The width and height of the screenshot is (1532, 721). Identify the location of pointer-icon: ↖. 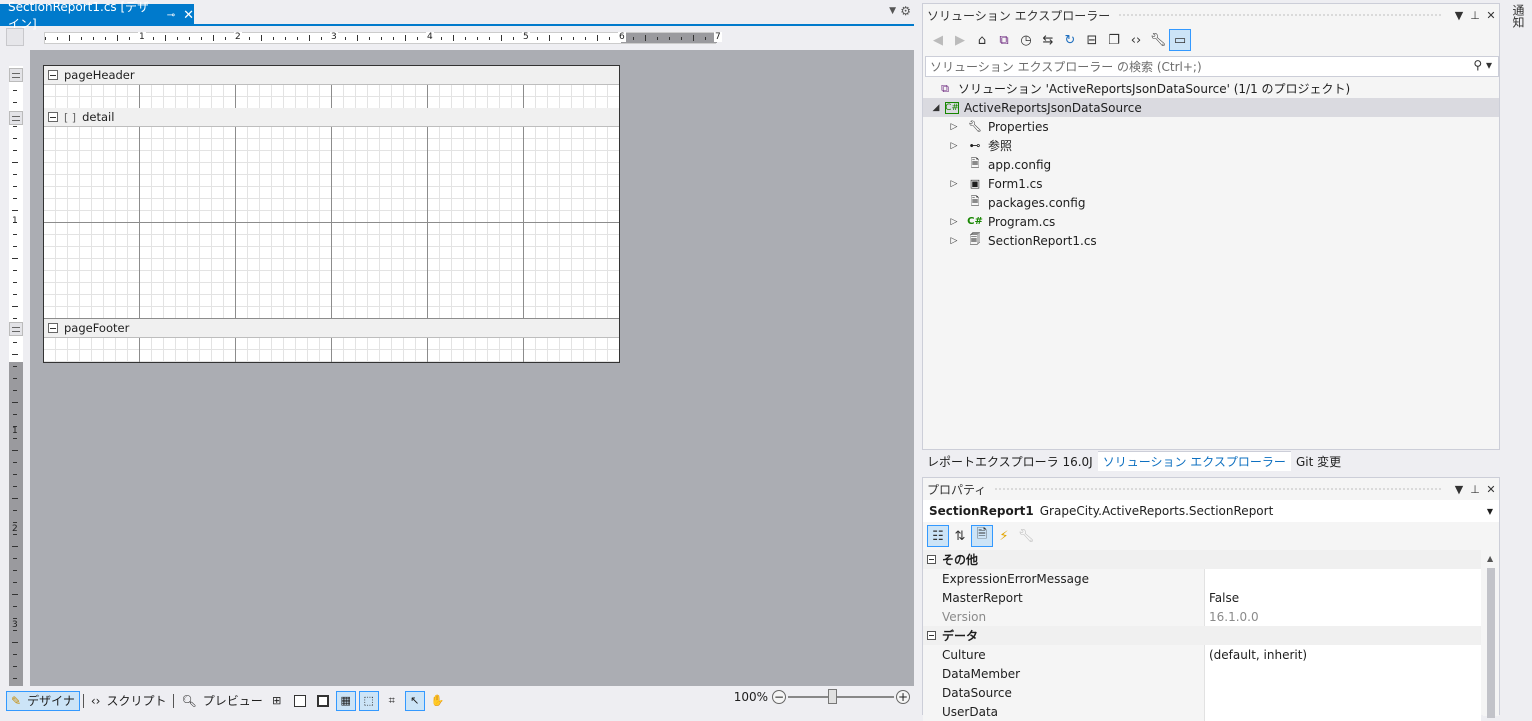
(414, 700).